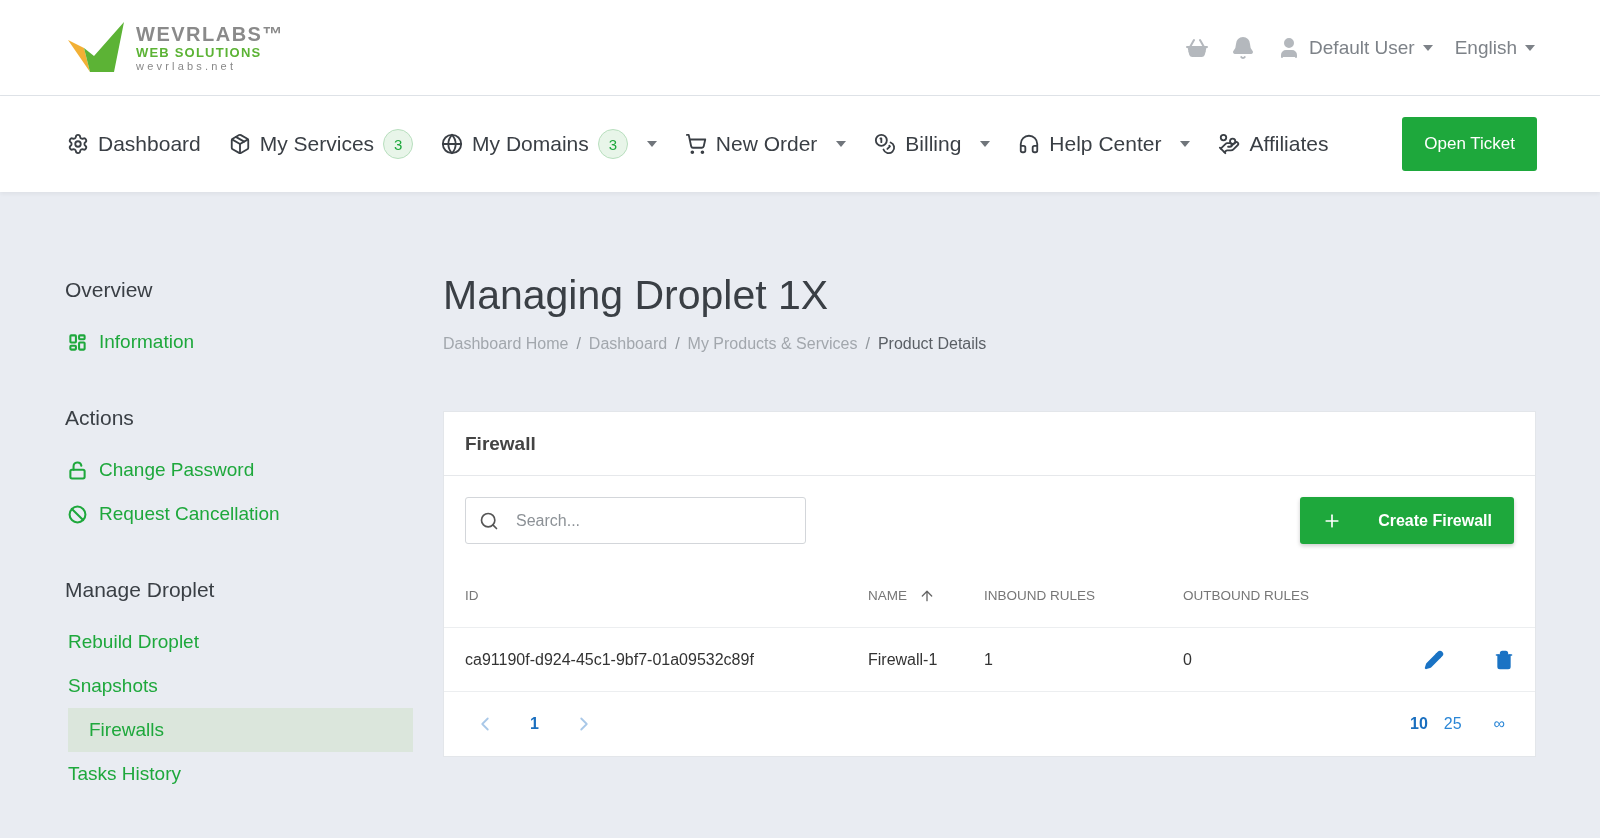 The image size is (1600, 838). Describe the element at coordinates (240, 686) in the screenshot. I see `sidebar-item: Snapshots` at that location.